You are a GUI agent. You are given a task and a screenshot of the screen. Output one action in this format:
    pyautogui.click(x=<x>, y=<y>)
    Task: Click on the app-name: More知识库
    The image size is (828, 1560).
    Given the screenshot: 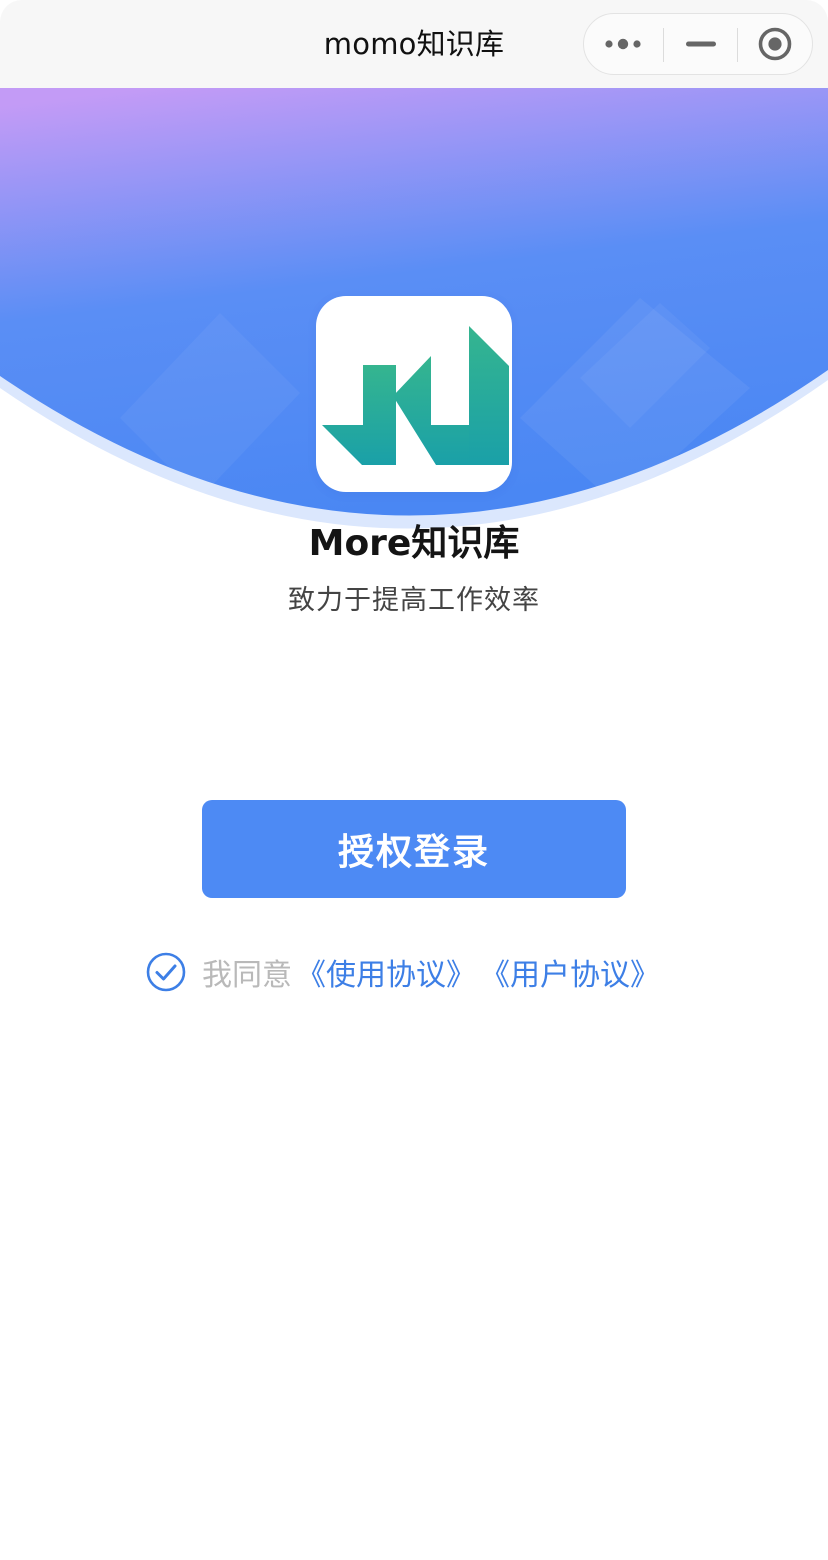 What is the action you would take?
    pyautogui.click(x=414, y=543)
    